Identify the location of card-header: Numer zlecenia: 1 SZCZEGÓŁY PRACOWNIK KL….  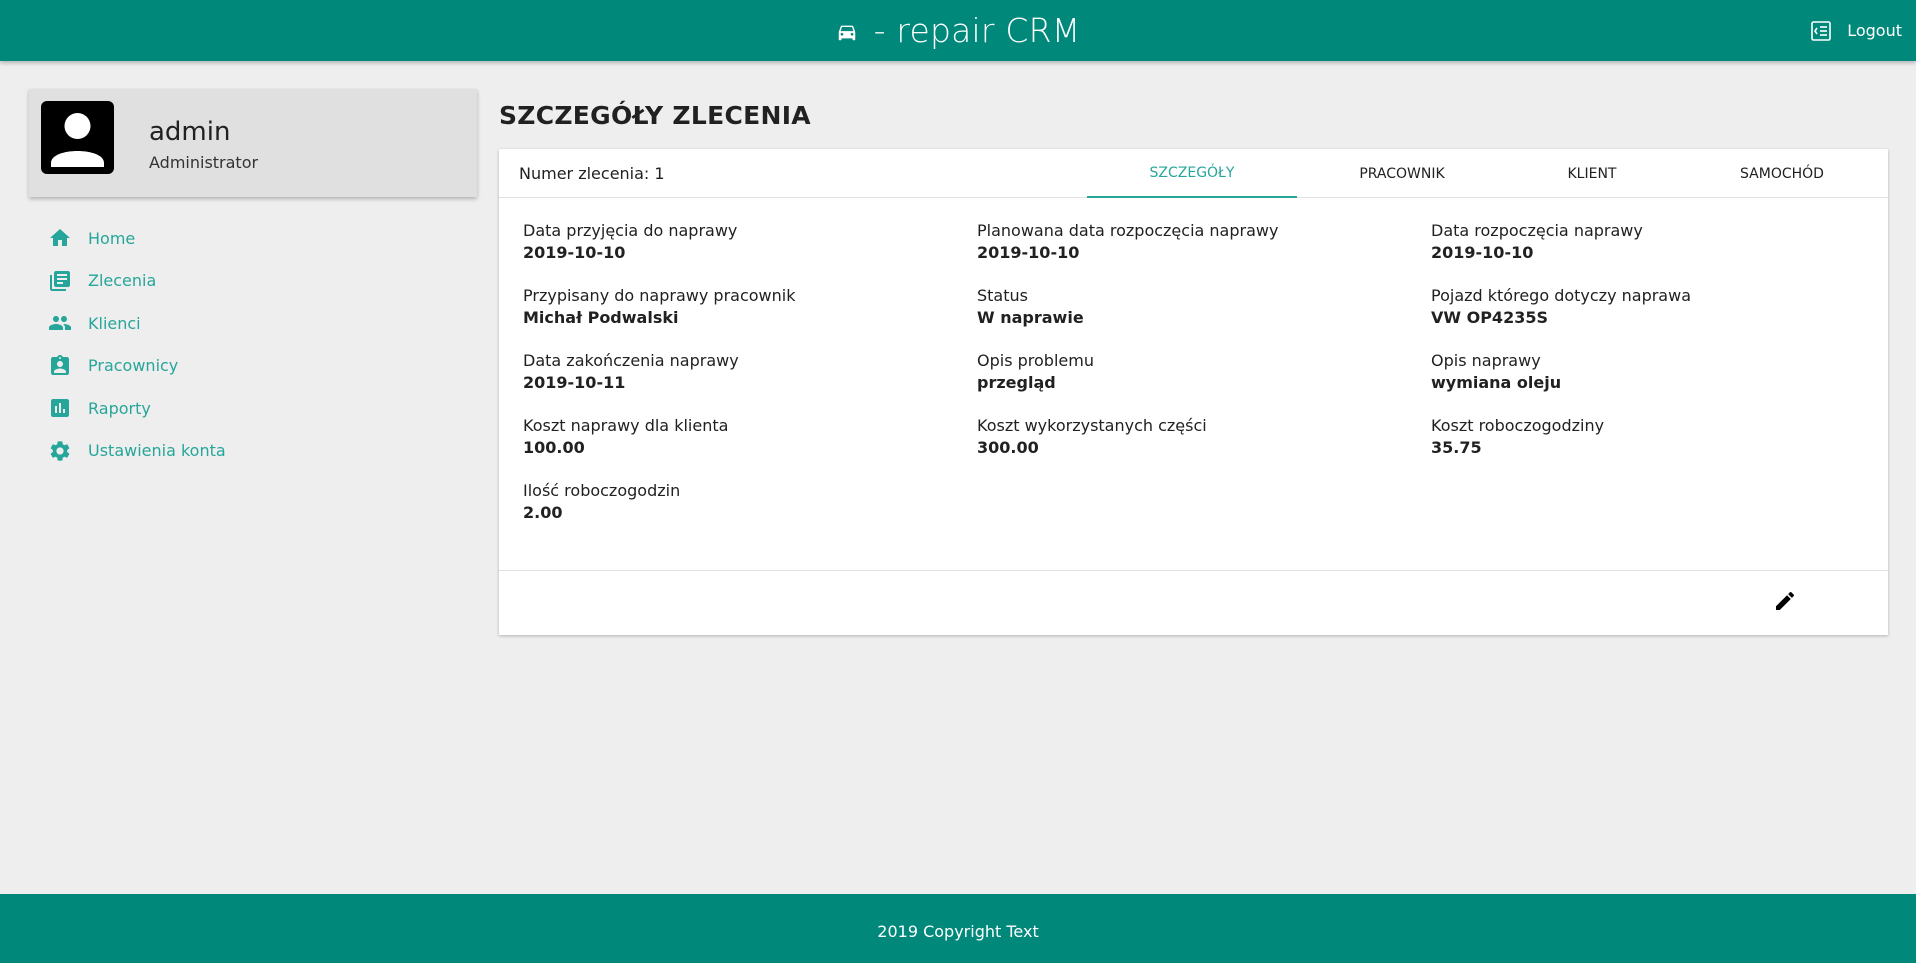
(1193, 173).